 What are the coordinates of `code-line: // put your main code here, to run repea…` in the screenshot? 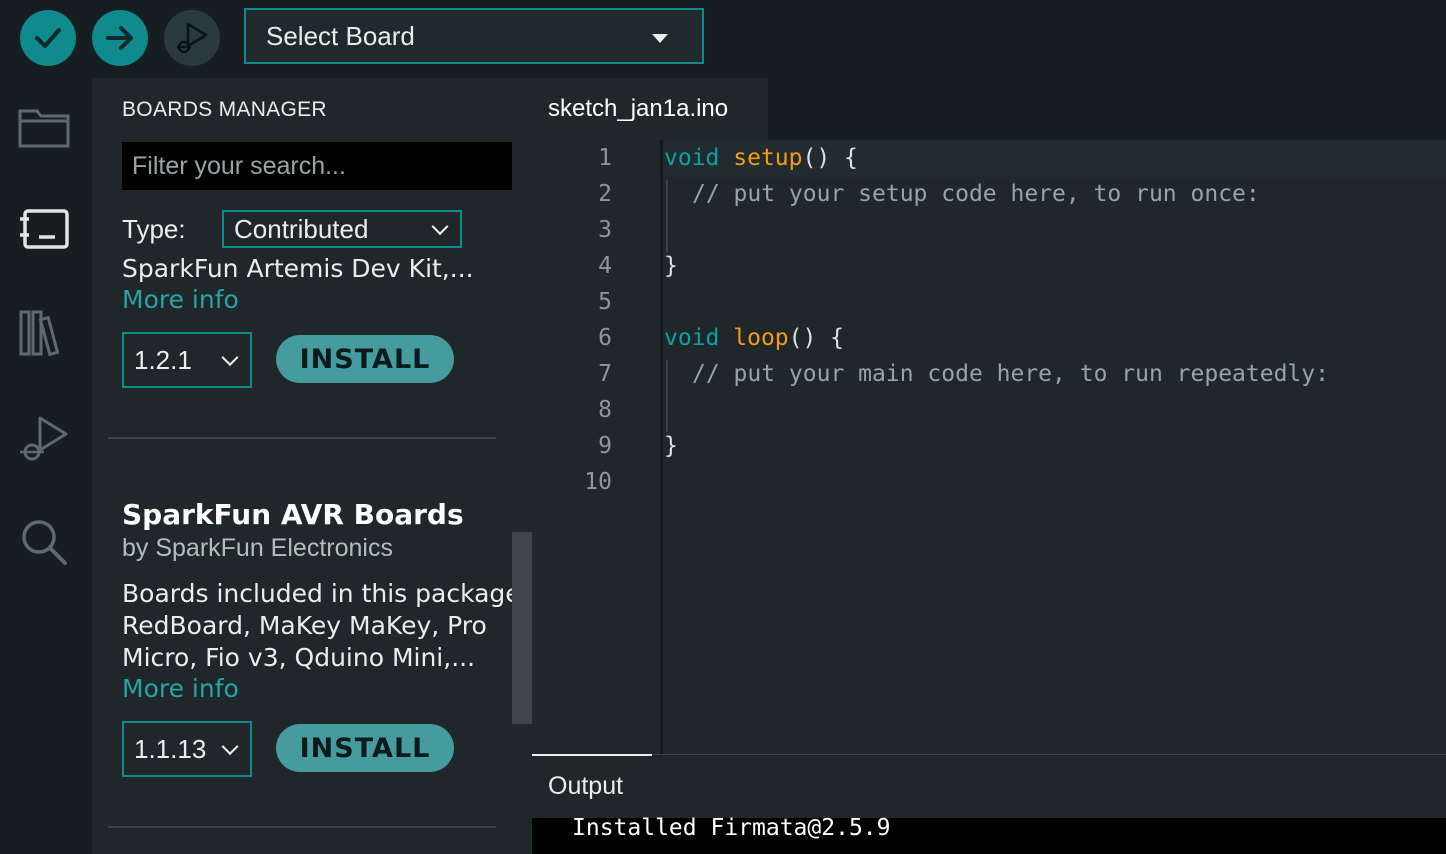 It's located at (1010, 374).